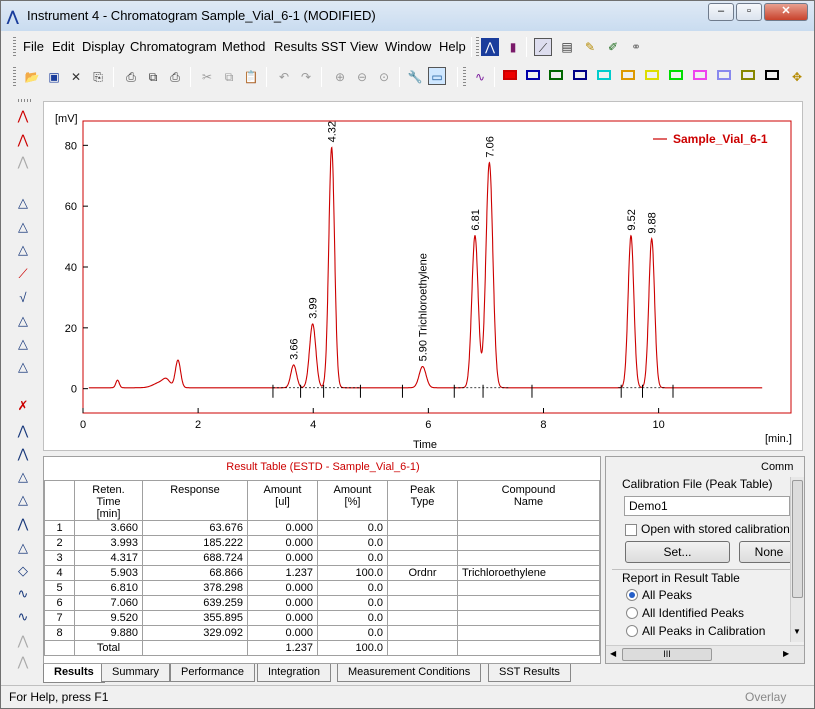 The width and height of the screenshot is (815, 709). What do you see at coordinates (322, 528) in the screenshot?
I see `table-row: 1 3.660 63.676 0.000 0.0` at bounding box center [322, 528].